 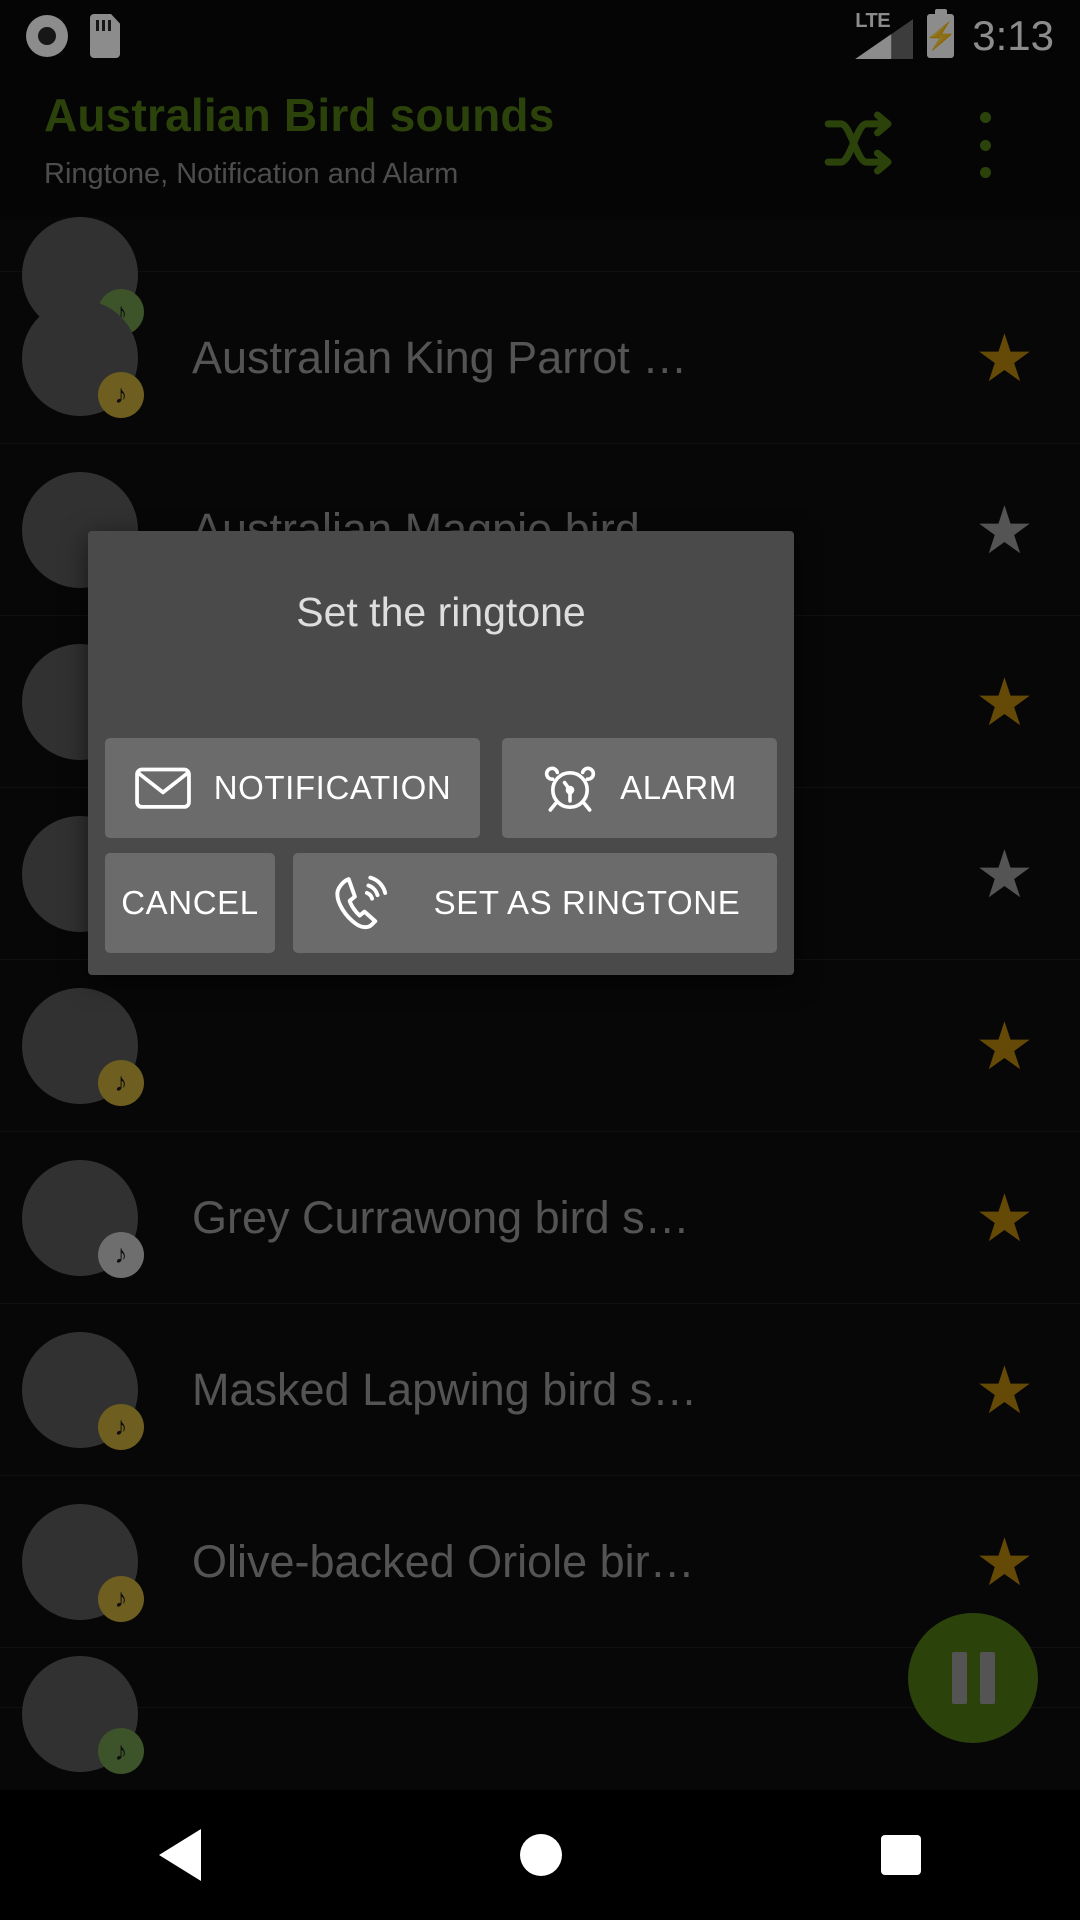 I want to click on back-button-icon, so click(x=180, y=1855).